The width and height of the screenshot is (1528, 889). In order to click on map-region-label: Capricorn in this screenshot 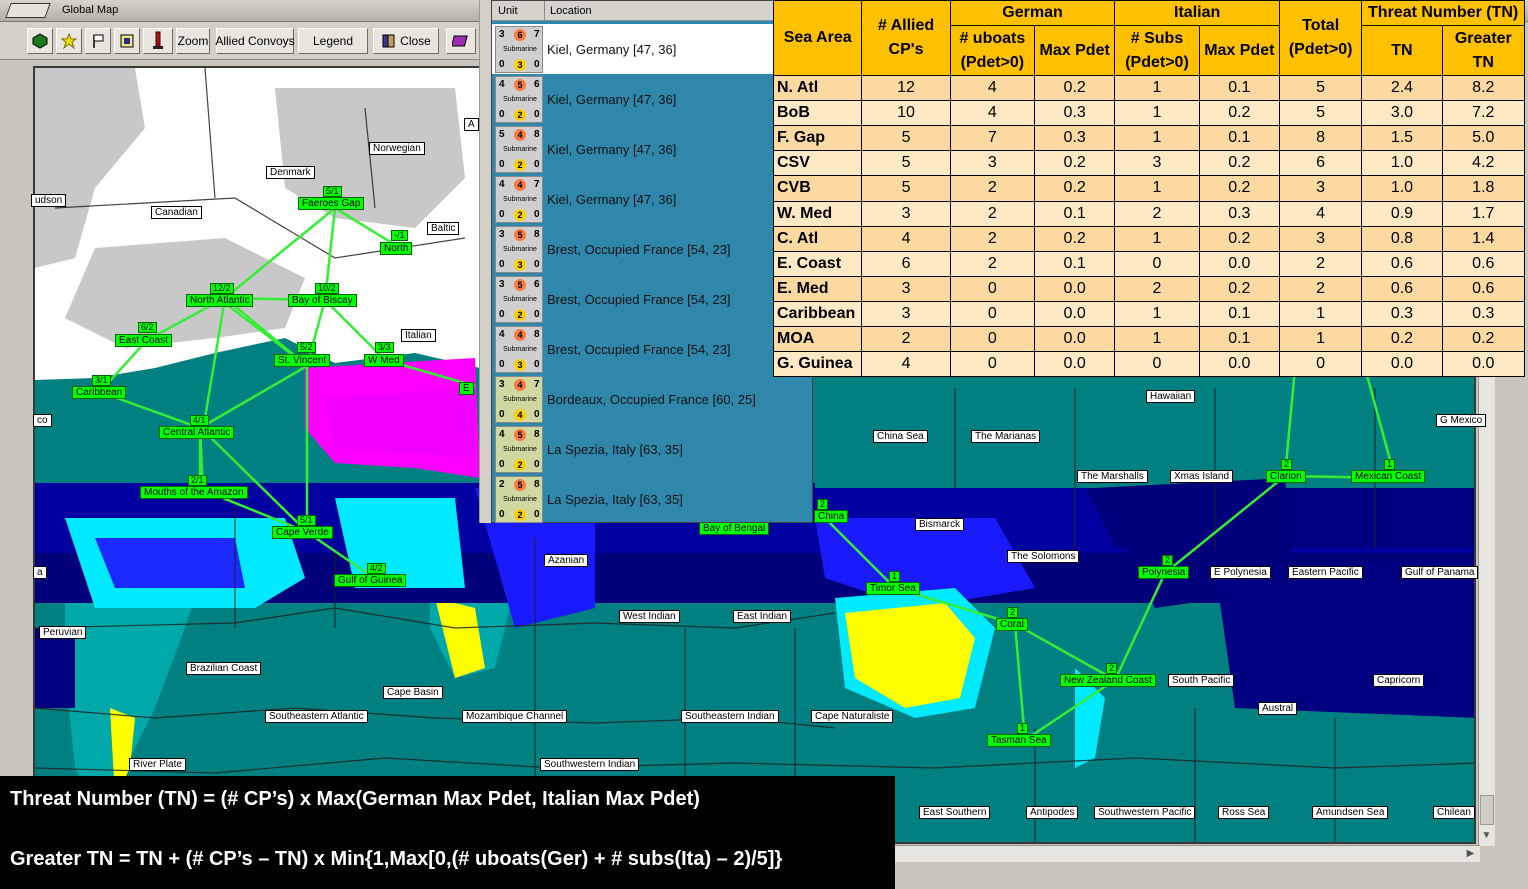, I will do `click(1399, 680)`.